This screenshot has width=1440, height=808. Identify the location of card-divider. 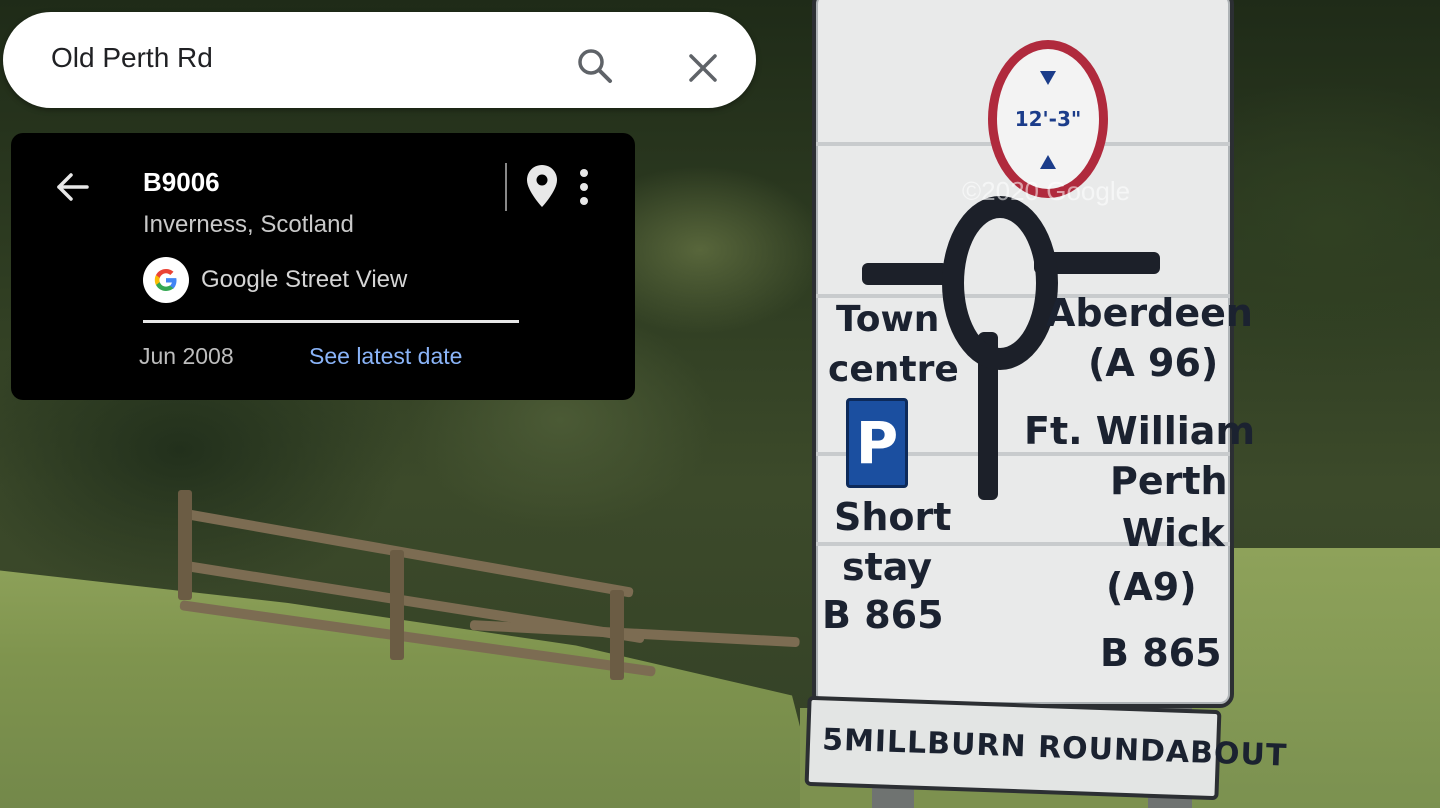
(506, 187).